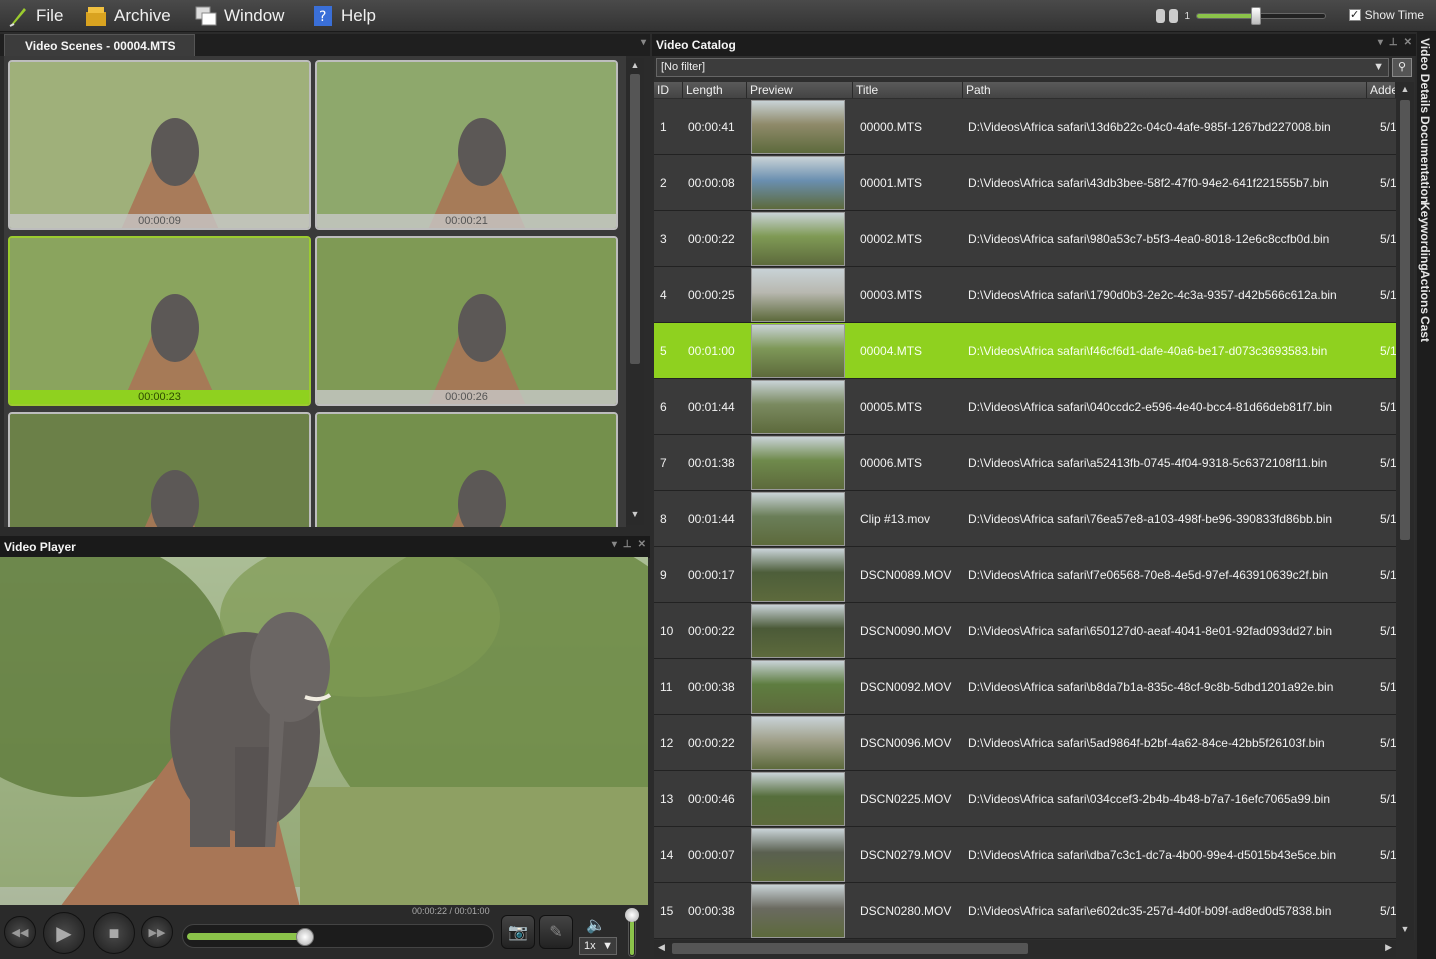 This screenshot has height=959, width=1436. I want to click on show-time-toggle: ✓ Show Time, so click(1386, 15).